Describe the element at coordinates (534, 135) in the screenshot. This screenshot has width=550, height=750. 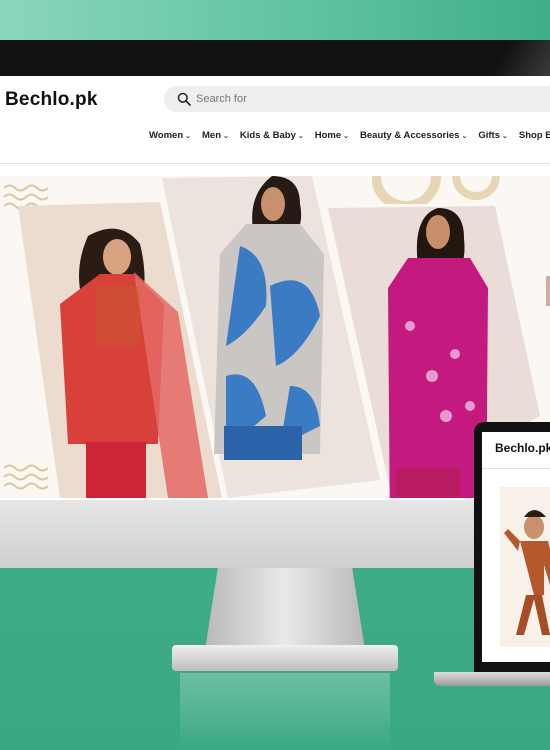
I see `nav-item-shop-by: Shop By` at that location.